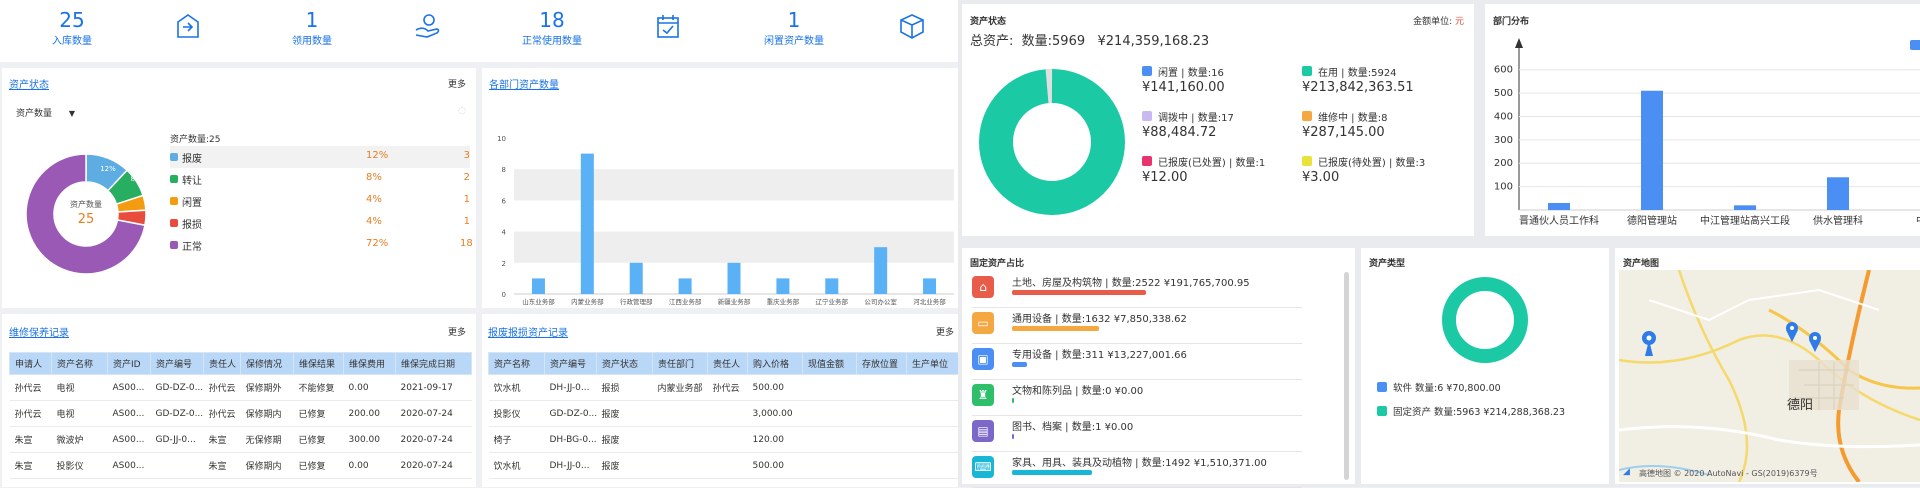 The height and width of the screenshot is (488, 1920). What do you see at coordinates (528, 331) in the screenshot?
I see `panel-title: 报废报损资产记录` at bounding box center [528, 331].